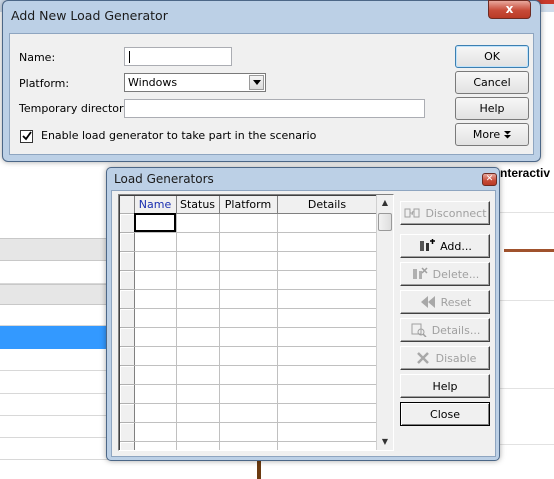  What do you see at coordinates (489, 179) in the screenshot?
I see `close-button: ✕` at bounding box center [489, 179].